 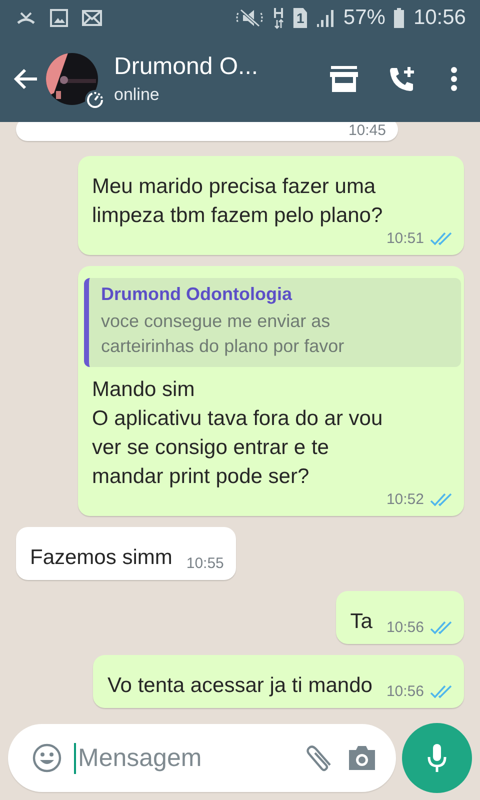 I want to click on quote-text: voce consegue me enviar as carteirinhas do plano por favor, so click(x=223, y=334).